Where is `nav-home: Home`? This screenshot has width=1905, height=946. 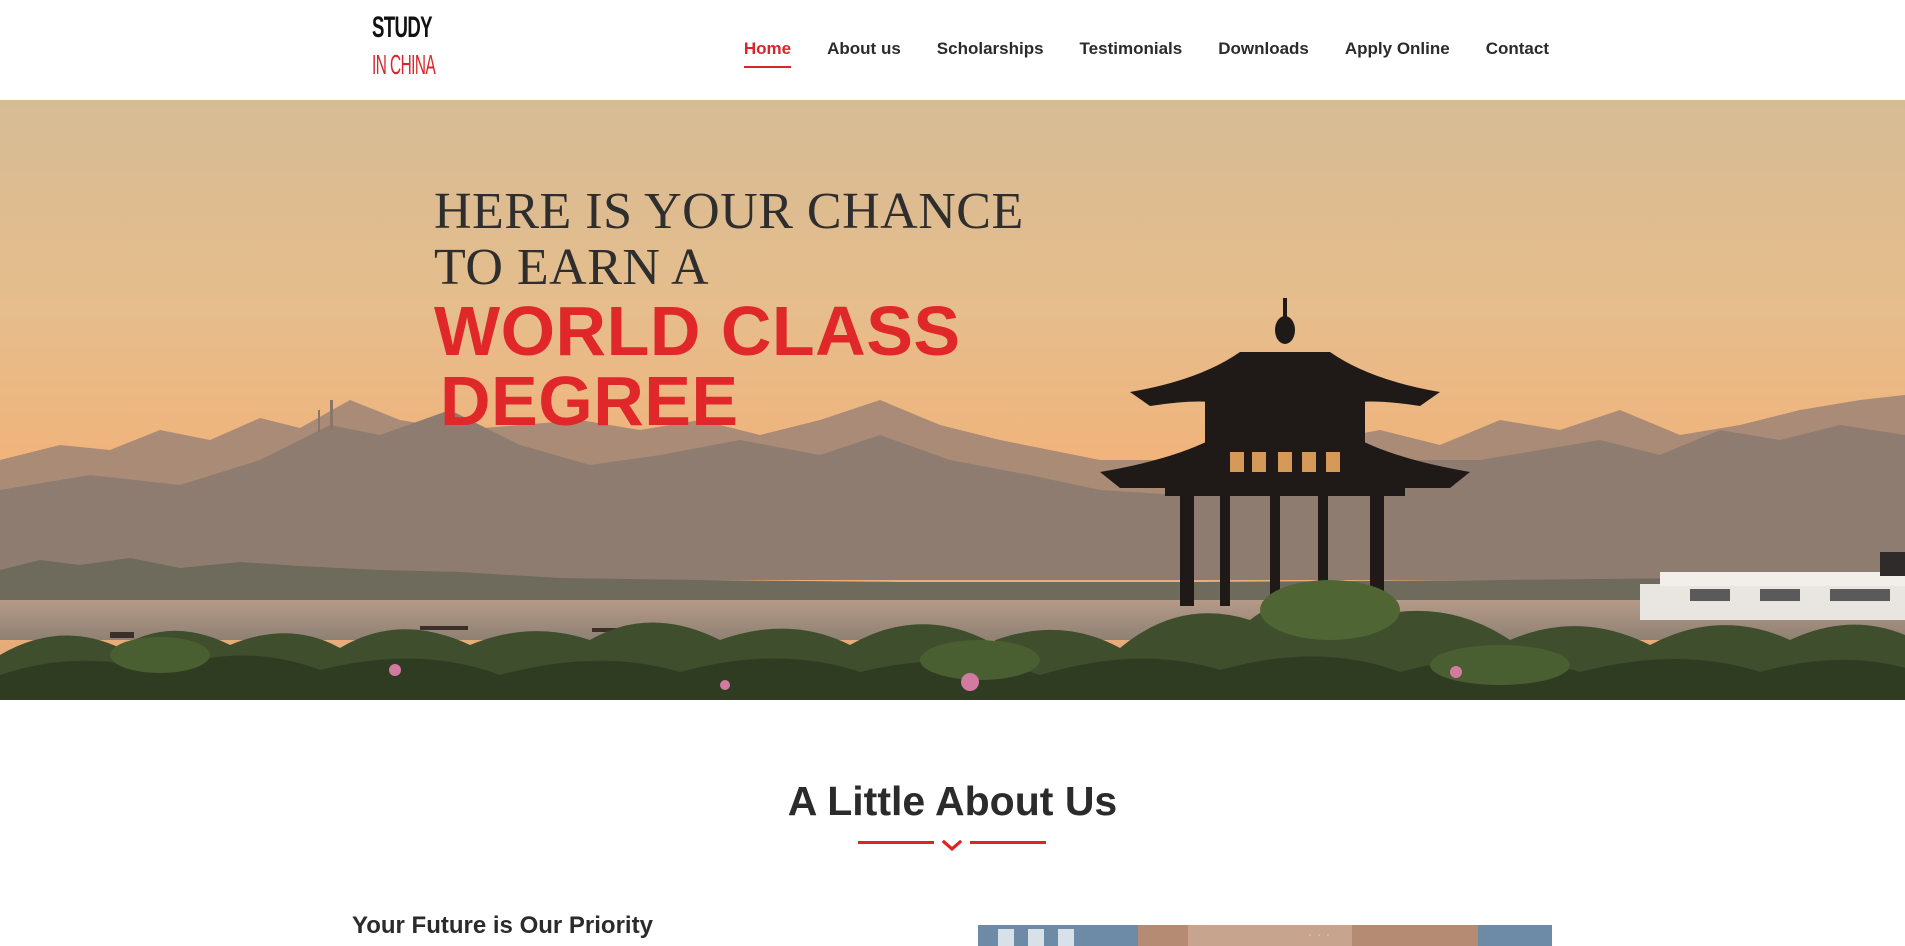 nav-home: Home is located at coordinates (767, 53).